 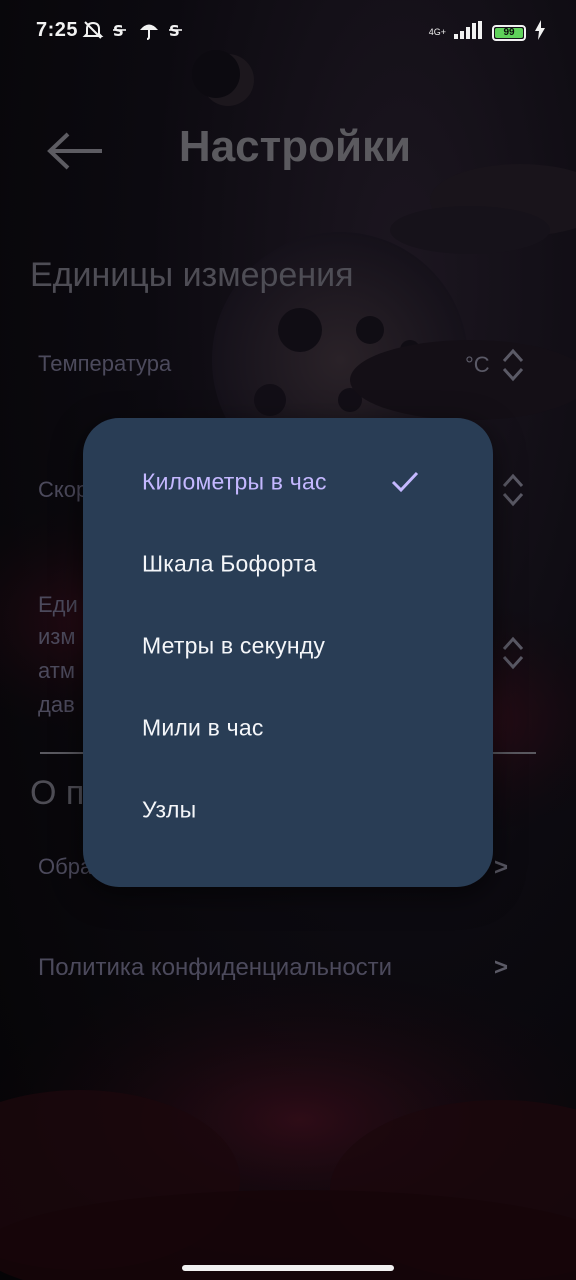 What do you see at coordinates (288, 728) in the screenshot?
I see `menu-item-mph: Мили в час` at bounding box center [288, 728].